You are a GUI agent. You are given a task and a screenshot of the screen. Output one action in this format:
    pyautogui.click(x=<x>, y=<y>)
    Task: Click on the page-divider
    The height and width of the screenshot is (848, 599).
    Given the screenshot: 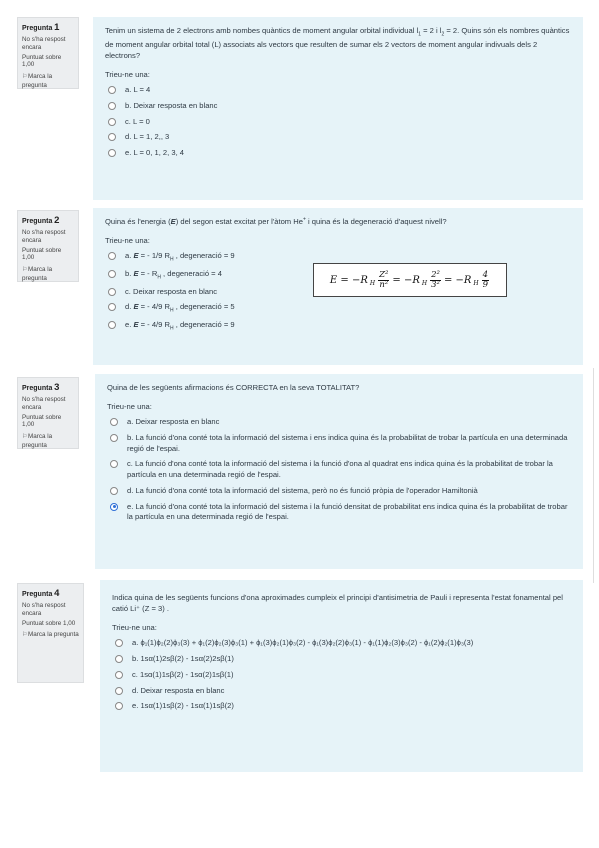 What is the action you would take?
    pyautogui.click(x=593, y=475)
    